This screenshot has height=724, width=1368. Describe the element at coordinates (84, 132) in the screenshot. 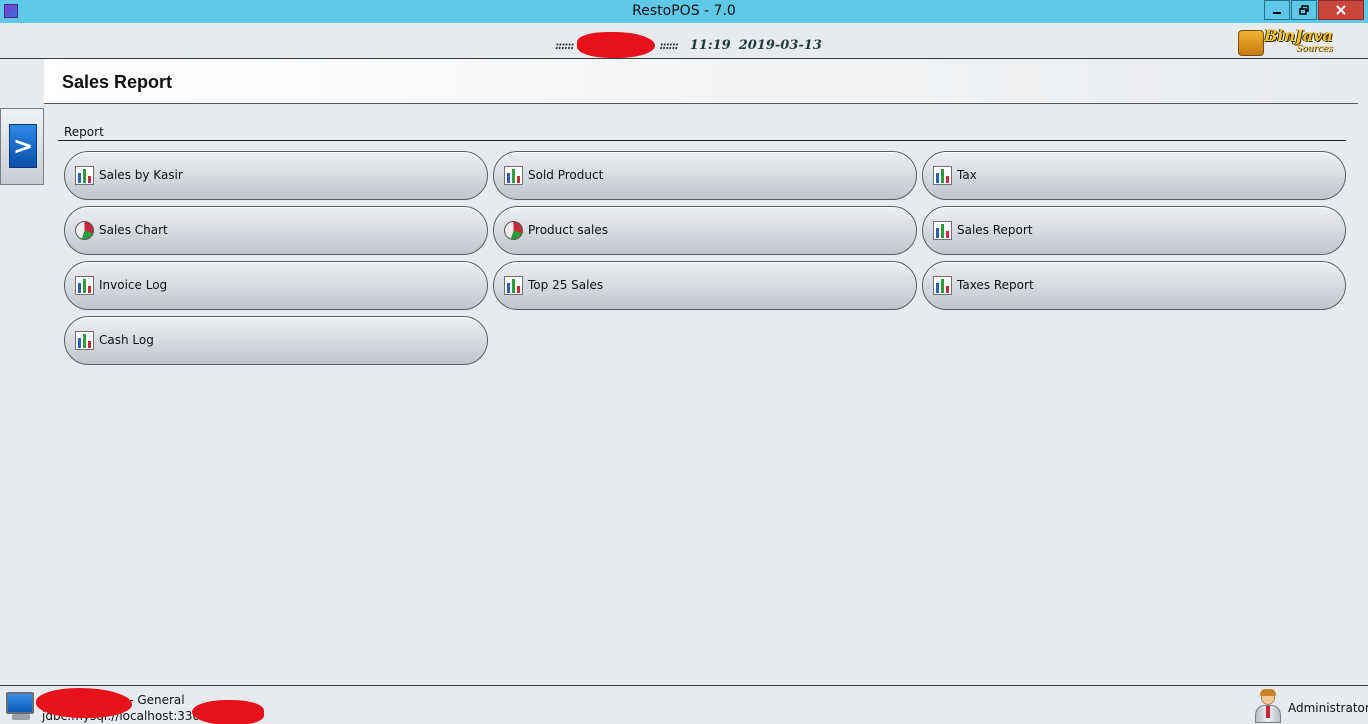

I see `group-label: Report` at that location.